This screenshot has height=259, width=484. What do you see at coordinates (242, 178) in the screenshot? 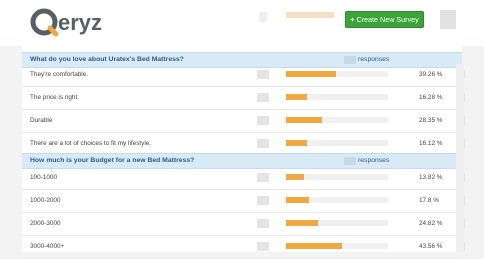
I see `answer-row: 100-1000 13.82 %` at bounding box center [242, 178].